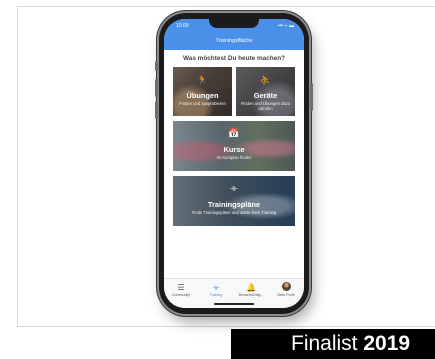  What do you see at coordinates (182, 26) in the screenshot?
I see `status-time: 10:00` at bounding box center [182, 26].